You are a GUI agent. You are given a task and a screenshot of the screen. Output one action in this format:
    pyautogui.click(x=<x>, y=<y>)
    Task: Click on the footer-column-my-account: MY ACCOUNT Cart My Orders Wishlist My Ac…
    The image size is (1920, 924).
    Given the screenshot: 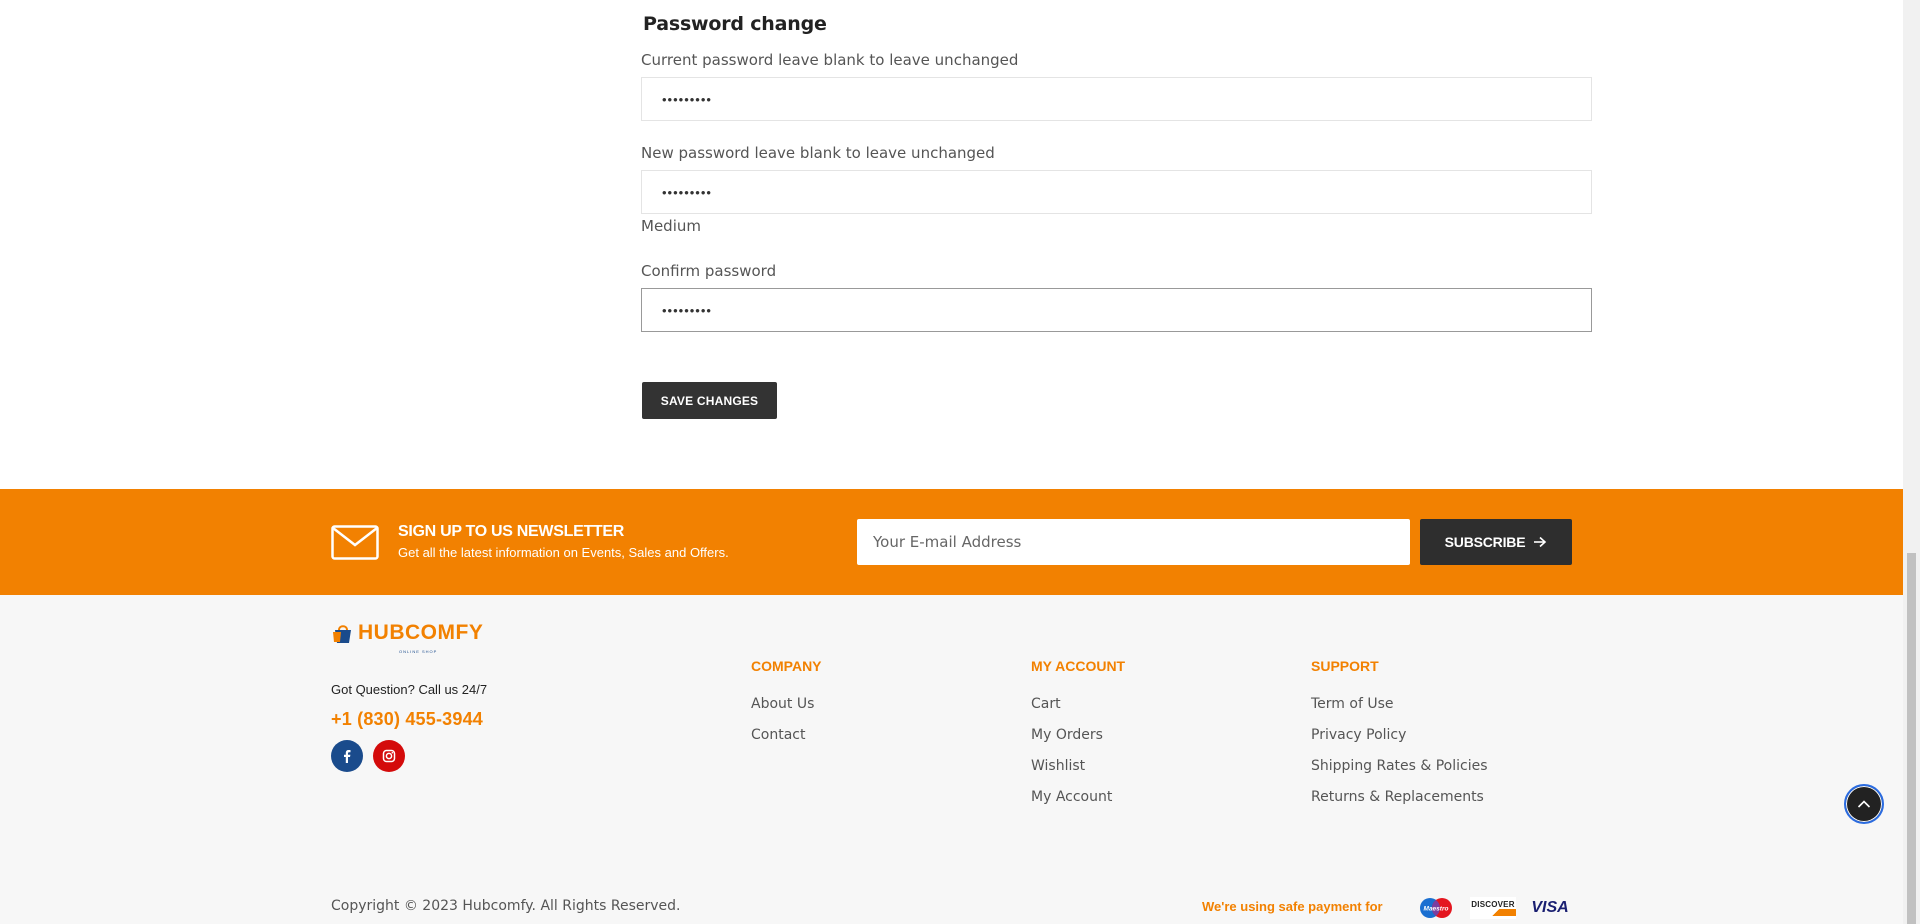 What is the action you would take?
    pyautogui.click(x=1078, y=739)
    